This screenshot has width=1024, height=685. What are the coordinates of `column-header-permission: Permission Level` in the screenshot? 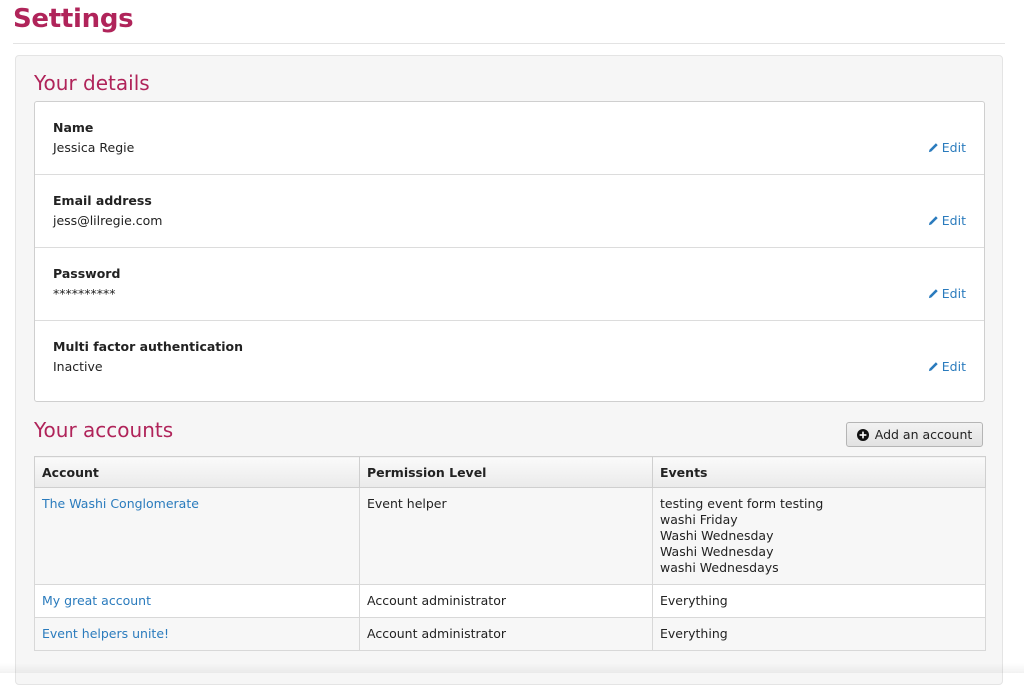 It's located at (506, 472).